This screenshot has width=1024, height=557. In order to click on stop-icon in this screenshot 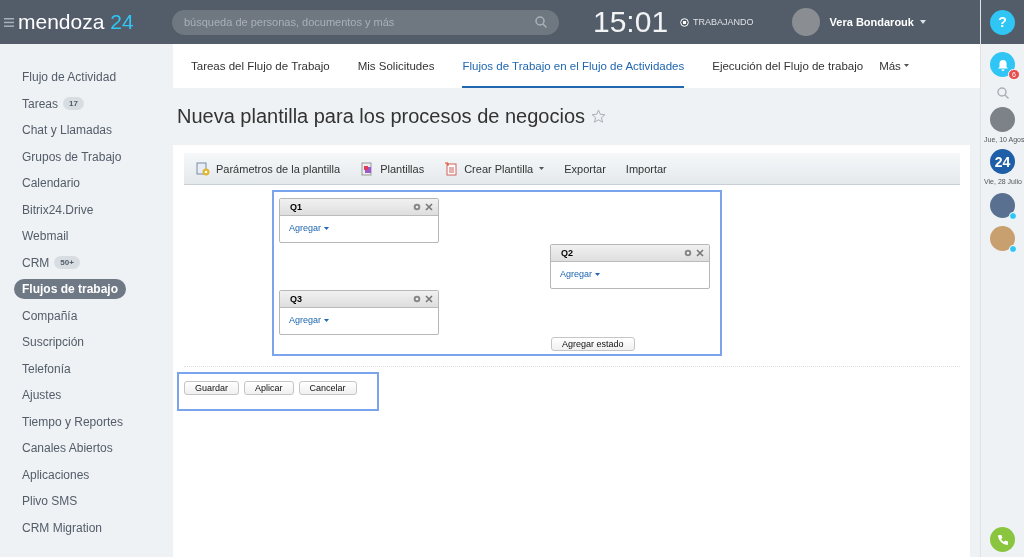, I will do `click(685, 22)`.